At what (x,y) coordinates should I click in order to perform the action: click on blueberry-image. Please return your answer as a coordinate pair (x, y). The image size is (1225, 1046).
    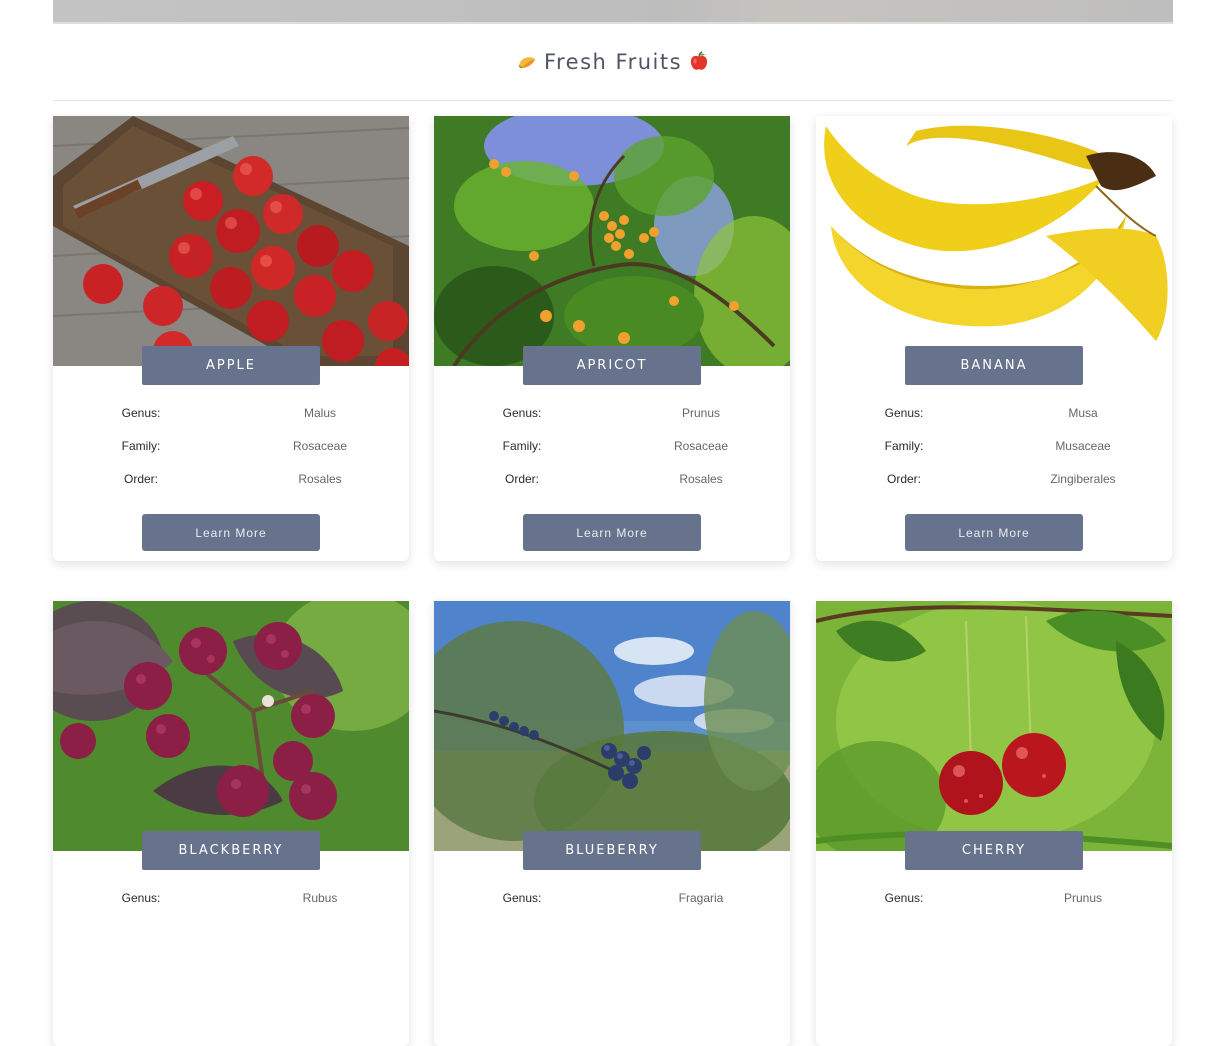
    Looking at the image, I should click on (612, 726).